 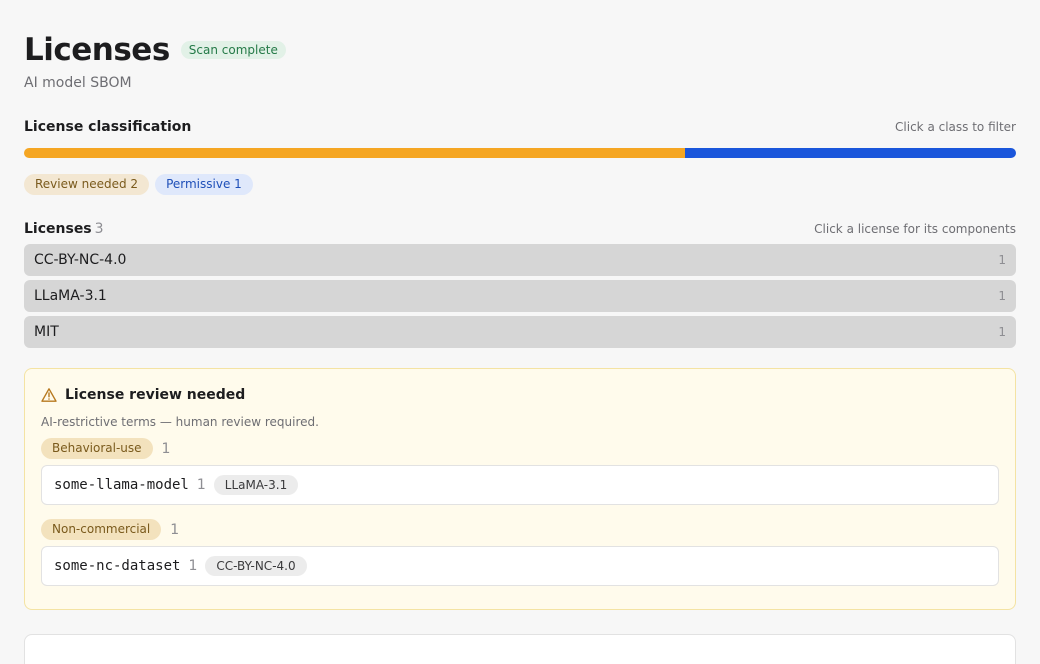 What do you see at coordinates (78, 83) in the screenshot?
I see `page-subtitle: AI model SBOM` at bounding box center [78, 83].